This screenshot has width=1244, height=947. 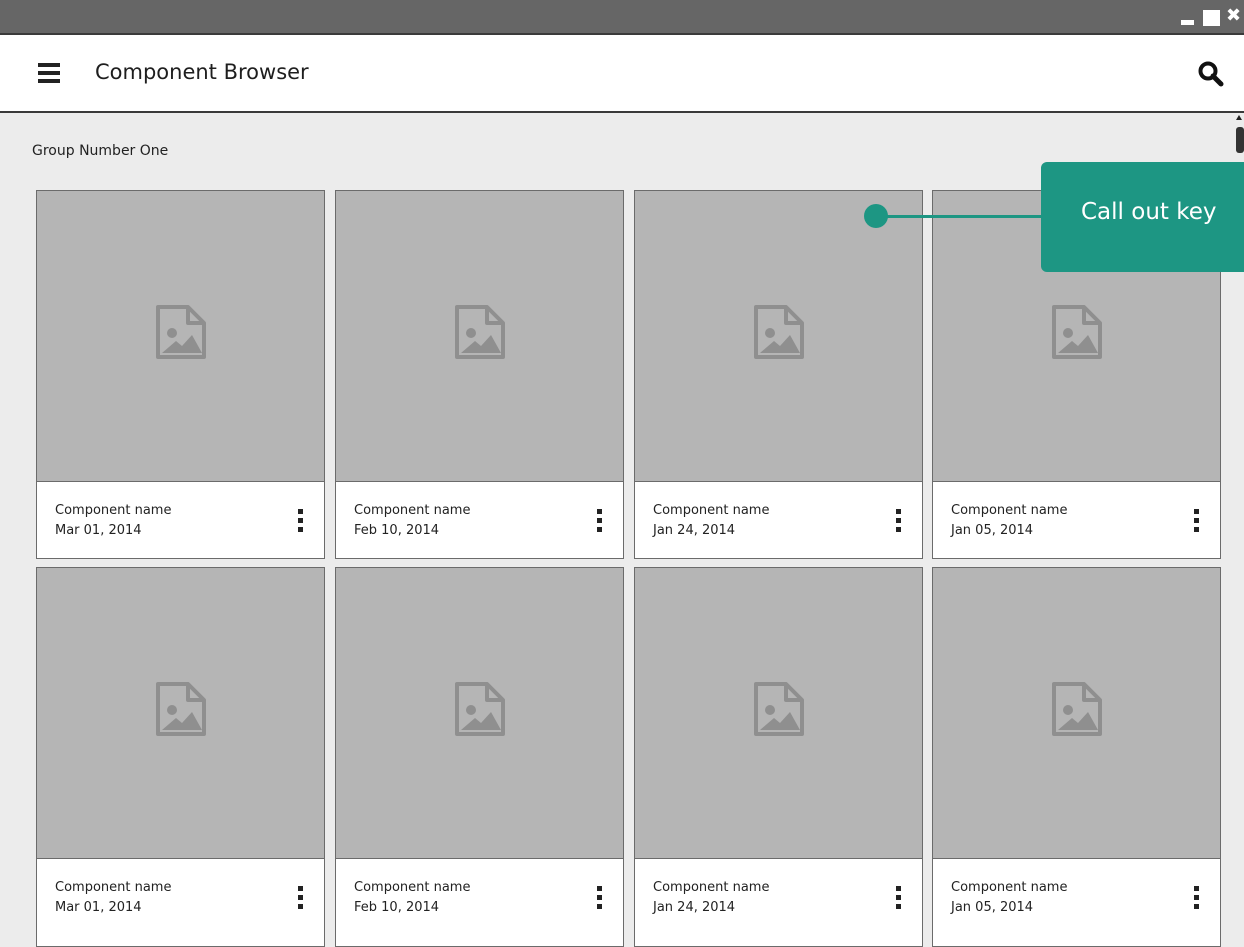 I want to click on callout-marker, so click(x=876, y=216).